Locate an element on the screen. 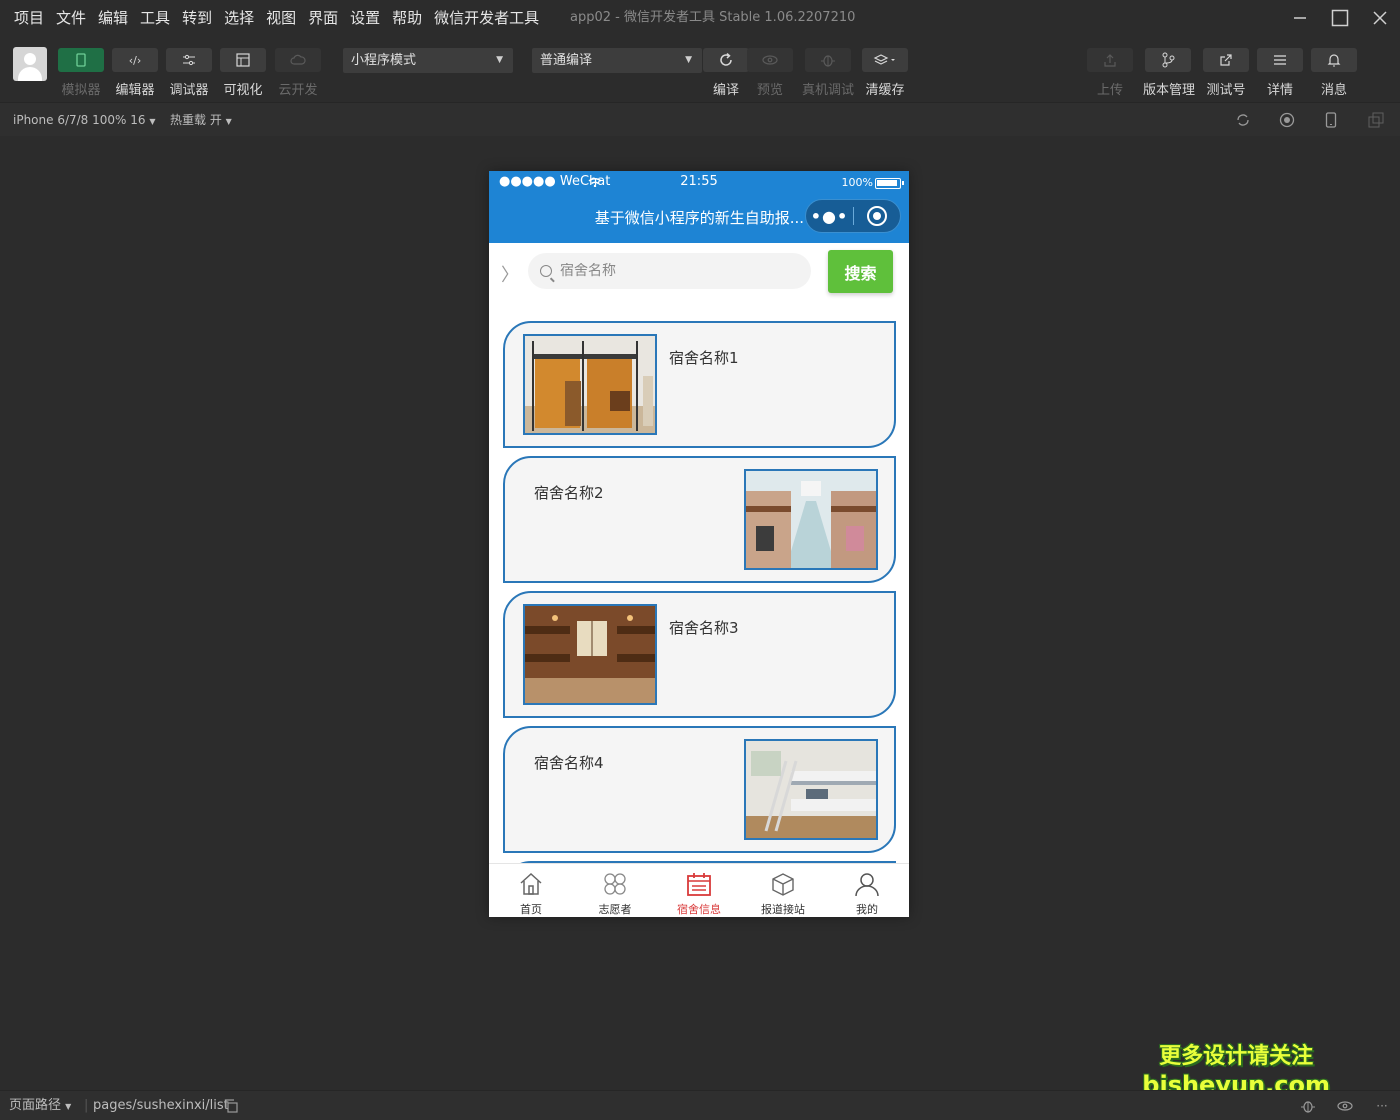 This screenshot has height=1120, width=1400. preview-button is located at coordinates (770, 60).